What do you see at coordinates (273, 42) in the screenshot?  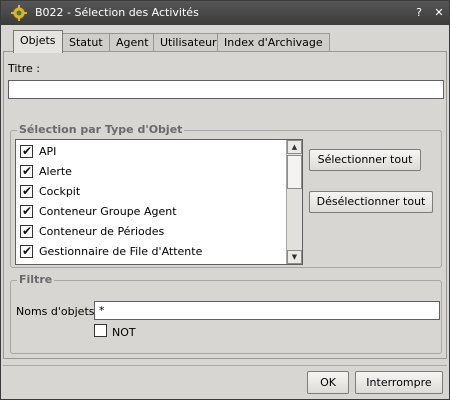 I see `tab-index-archivage: Index d'Archivage` at bounding box center [273, 42].